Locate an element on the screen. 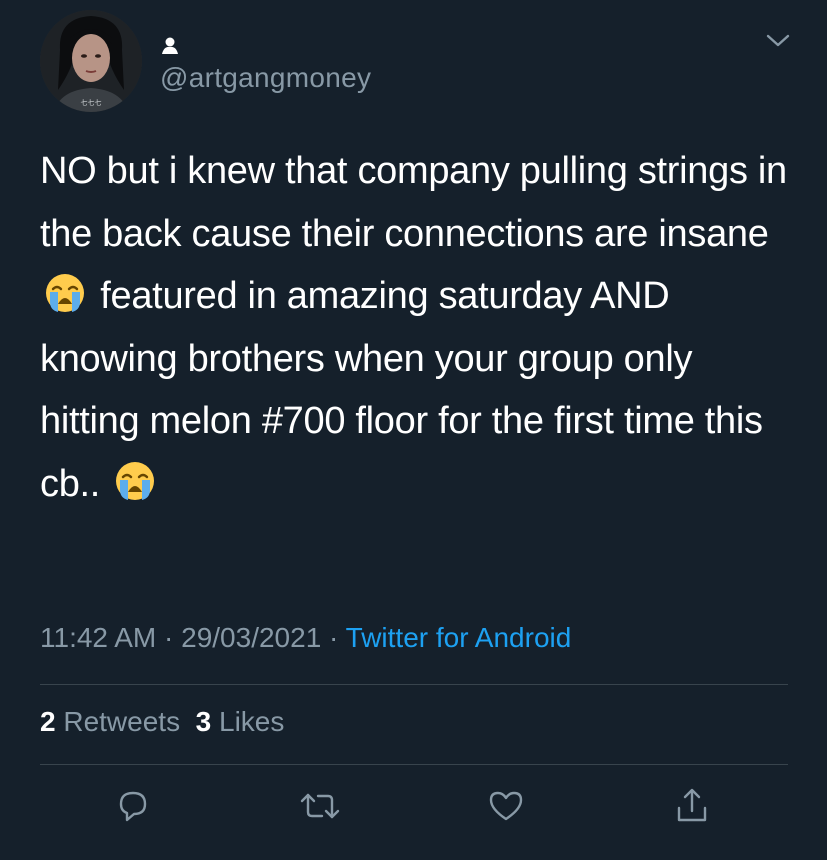 The image size is (827, 860). share-icon is located at coordinates (692, 805).